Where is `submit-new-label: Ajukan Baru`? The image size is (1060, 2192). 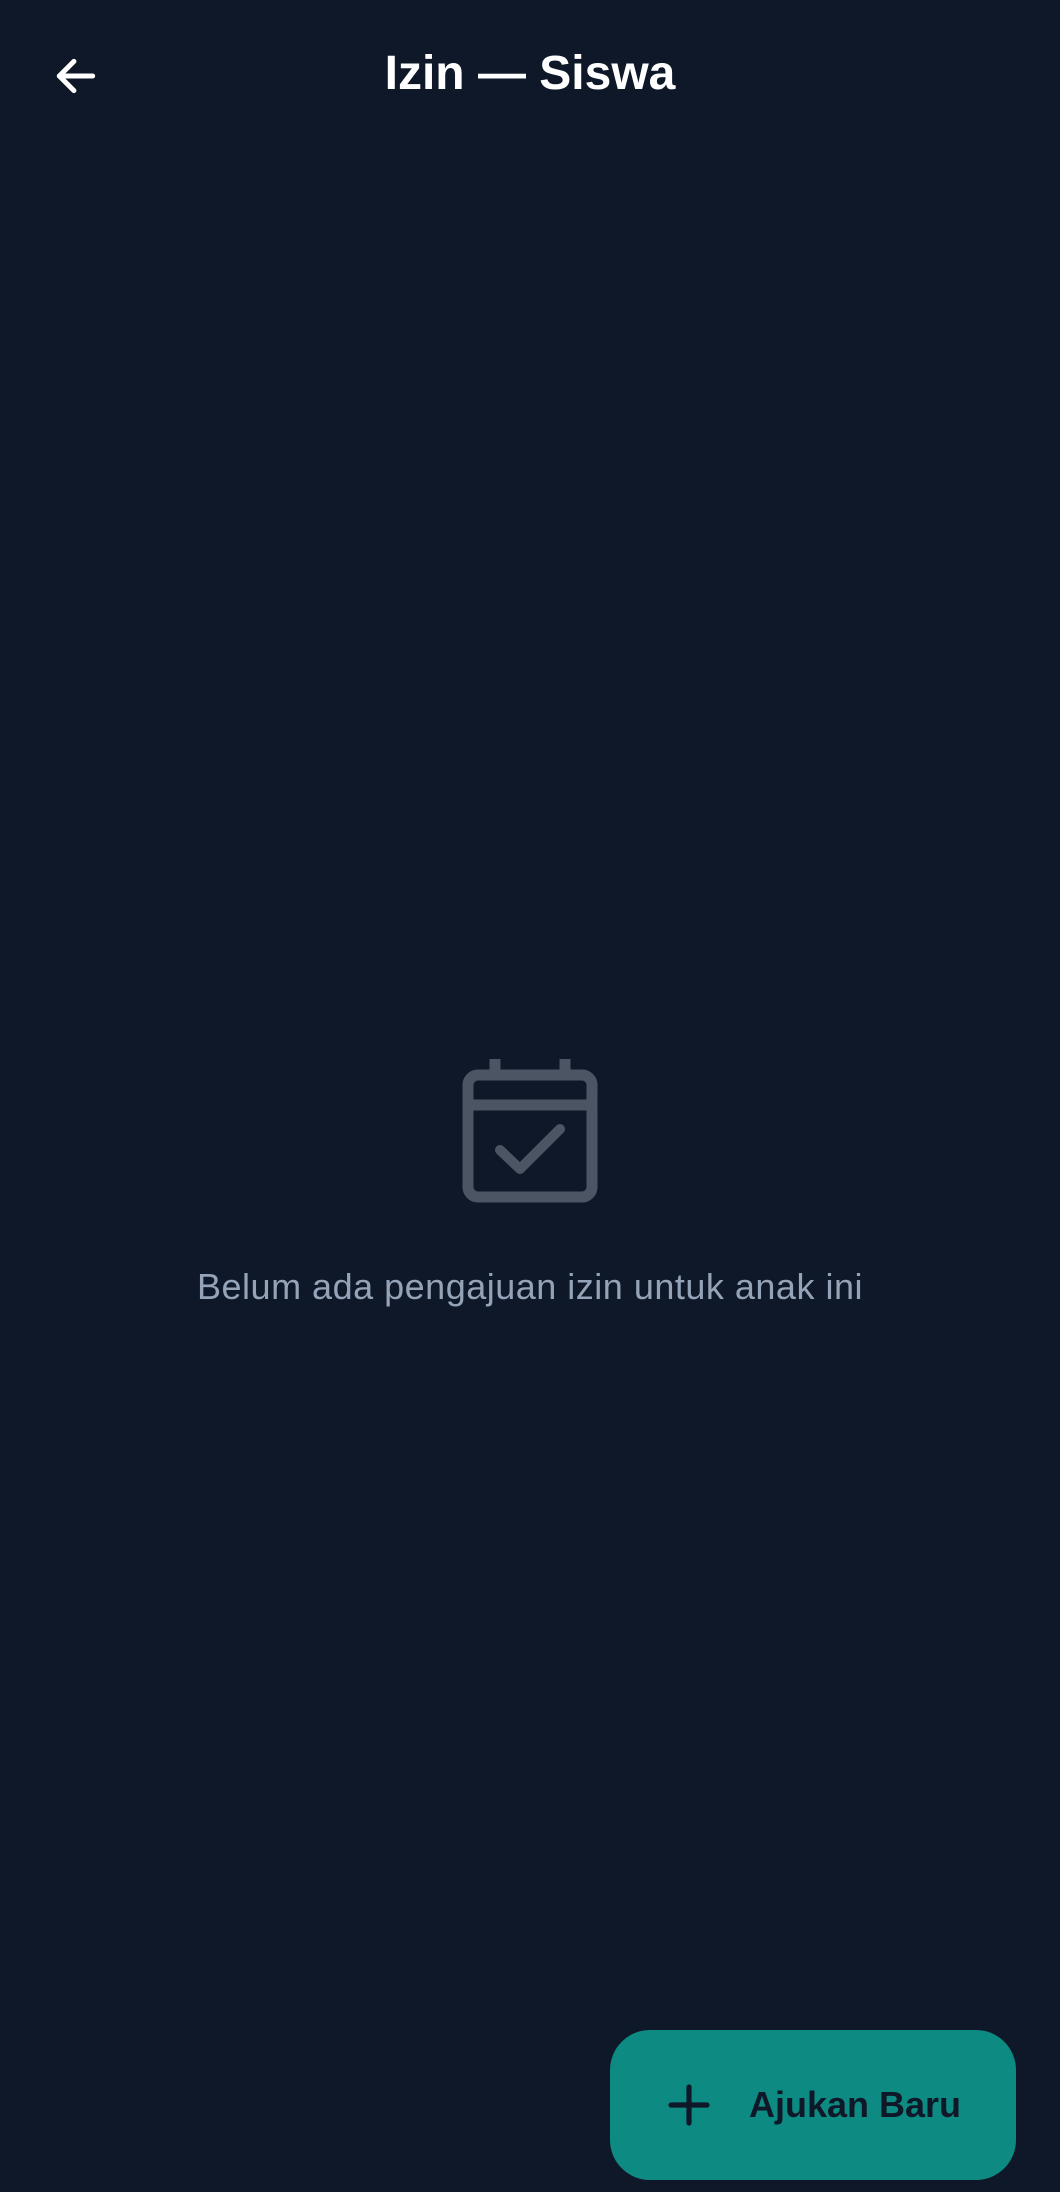
submit-new-label: Ajukan Baru is located at coordinates (855, 2104).